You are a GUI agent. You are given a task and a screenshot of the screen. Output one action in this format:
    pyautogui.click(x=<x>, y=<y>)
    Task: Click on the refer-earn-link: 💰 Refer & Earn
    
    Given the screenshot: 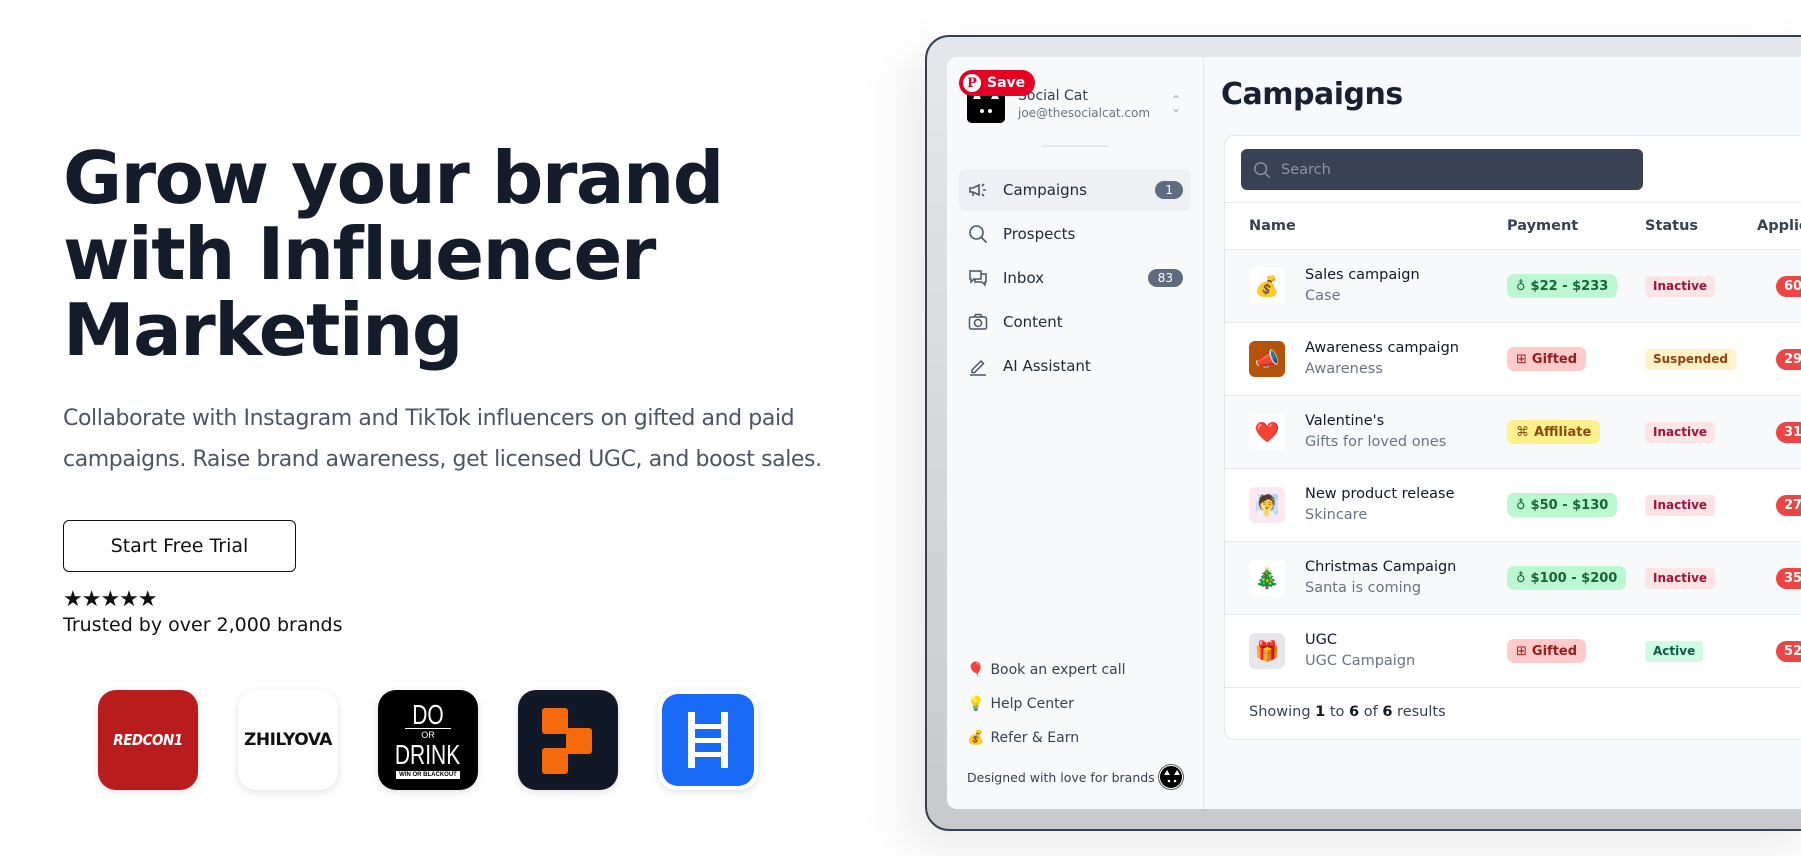 What is the action you would take?
    pyautogui.click(x=1046, y=738)
    